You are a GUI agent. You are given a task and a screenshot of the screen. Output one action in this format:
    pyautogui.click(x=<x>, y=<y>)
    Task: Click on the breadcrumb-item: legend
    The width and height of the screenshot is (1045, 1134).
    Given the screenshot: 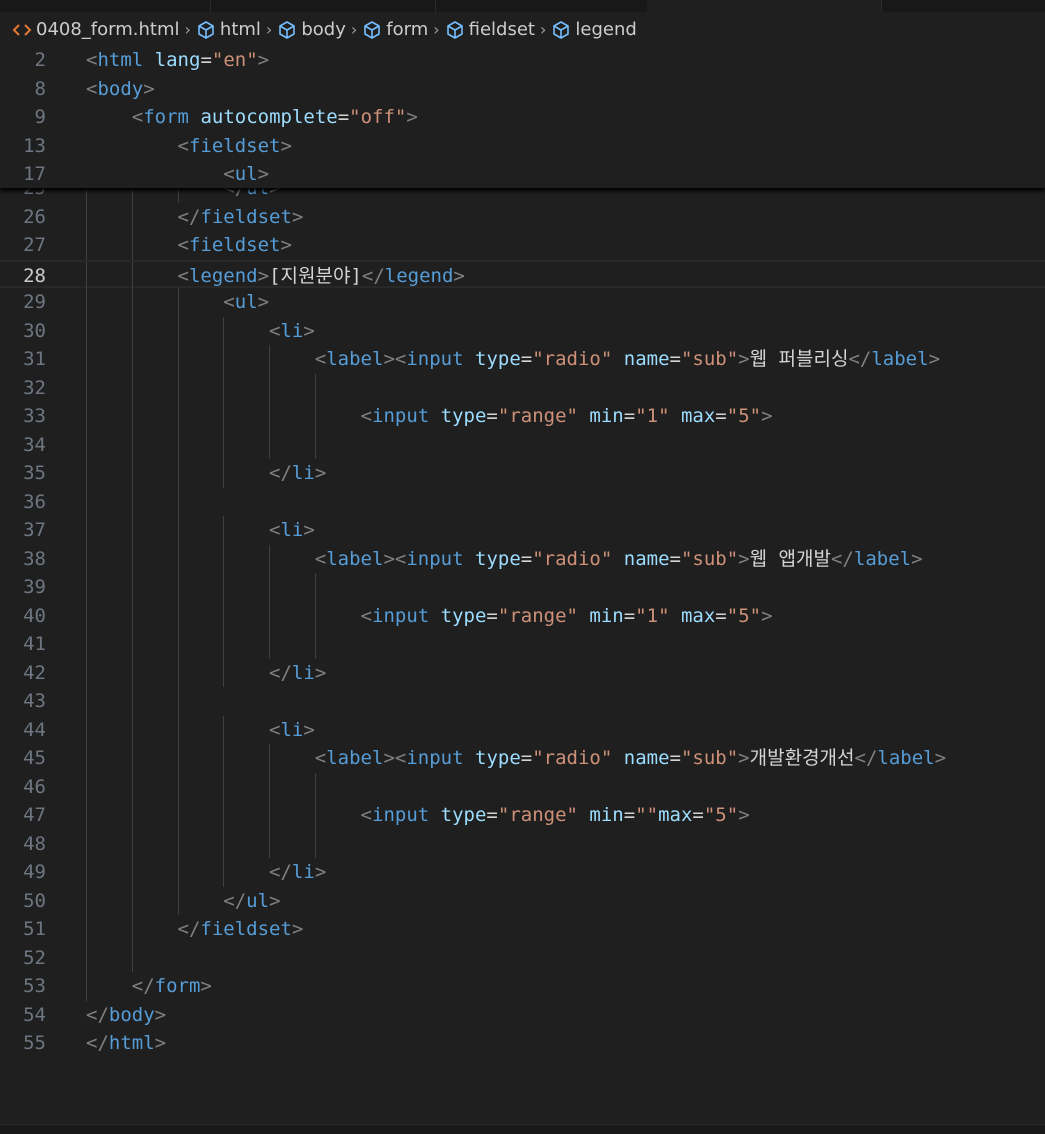 What is the action you would take?
    pyautogui.click(x=594, y=29)
    